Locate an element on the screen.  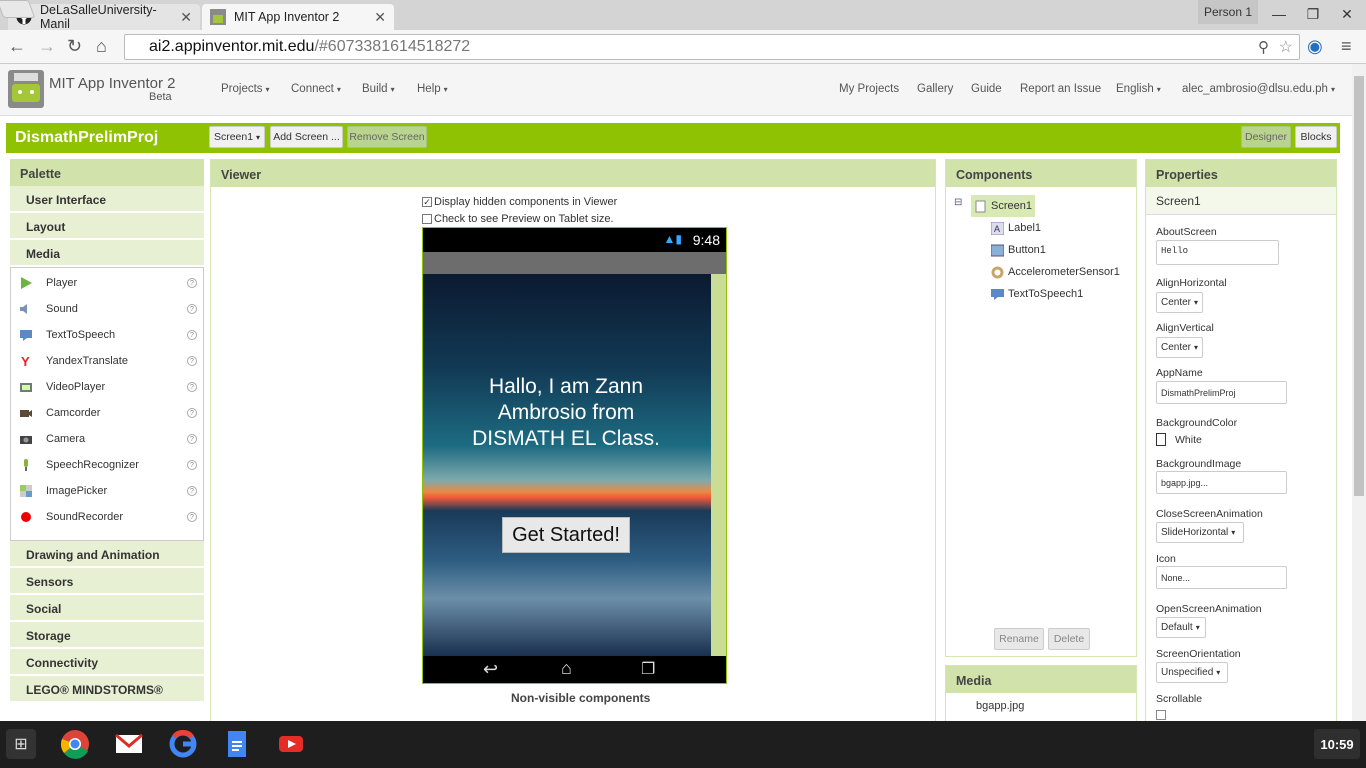
tablet-preview-checkbox: Check to see Preview on Tablet size. is located at coordinates (518, 219).